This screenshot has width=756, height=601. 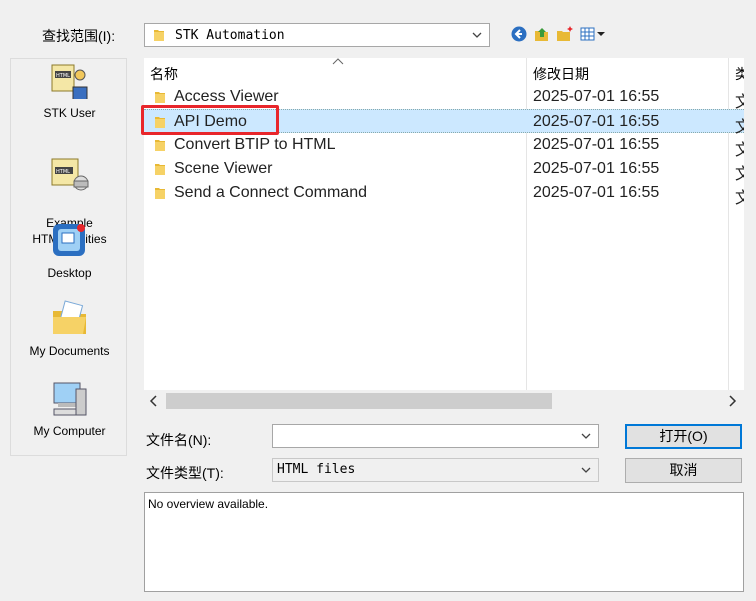 What do you see at coordinates (683, 470) in the screenshot?
I see `cancel-button: 取消` at bounding box center [683, 470].